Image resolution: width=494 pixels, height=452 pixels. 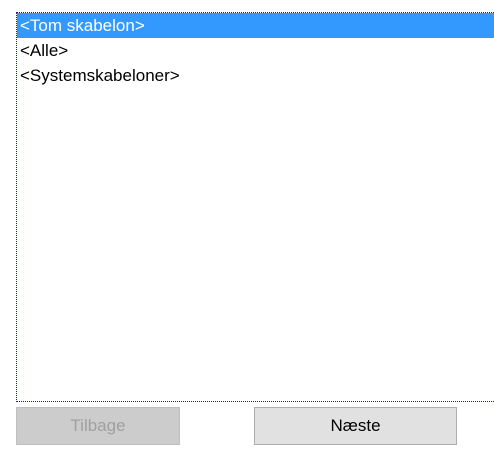 What do you see at coordinates (255, 25) in the screenshot?
I see `list-item-empty-template: <Tom skabelon>` at bounding box center [255, 25].